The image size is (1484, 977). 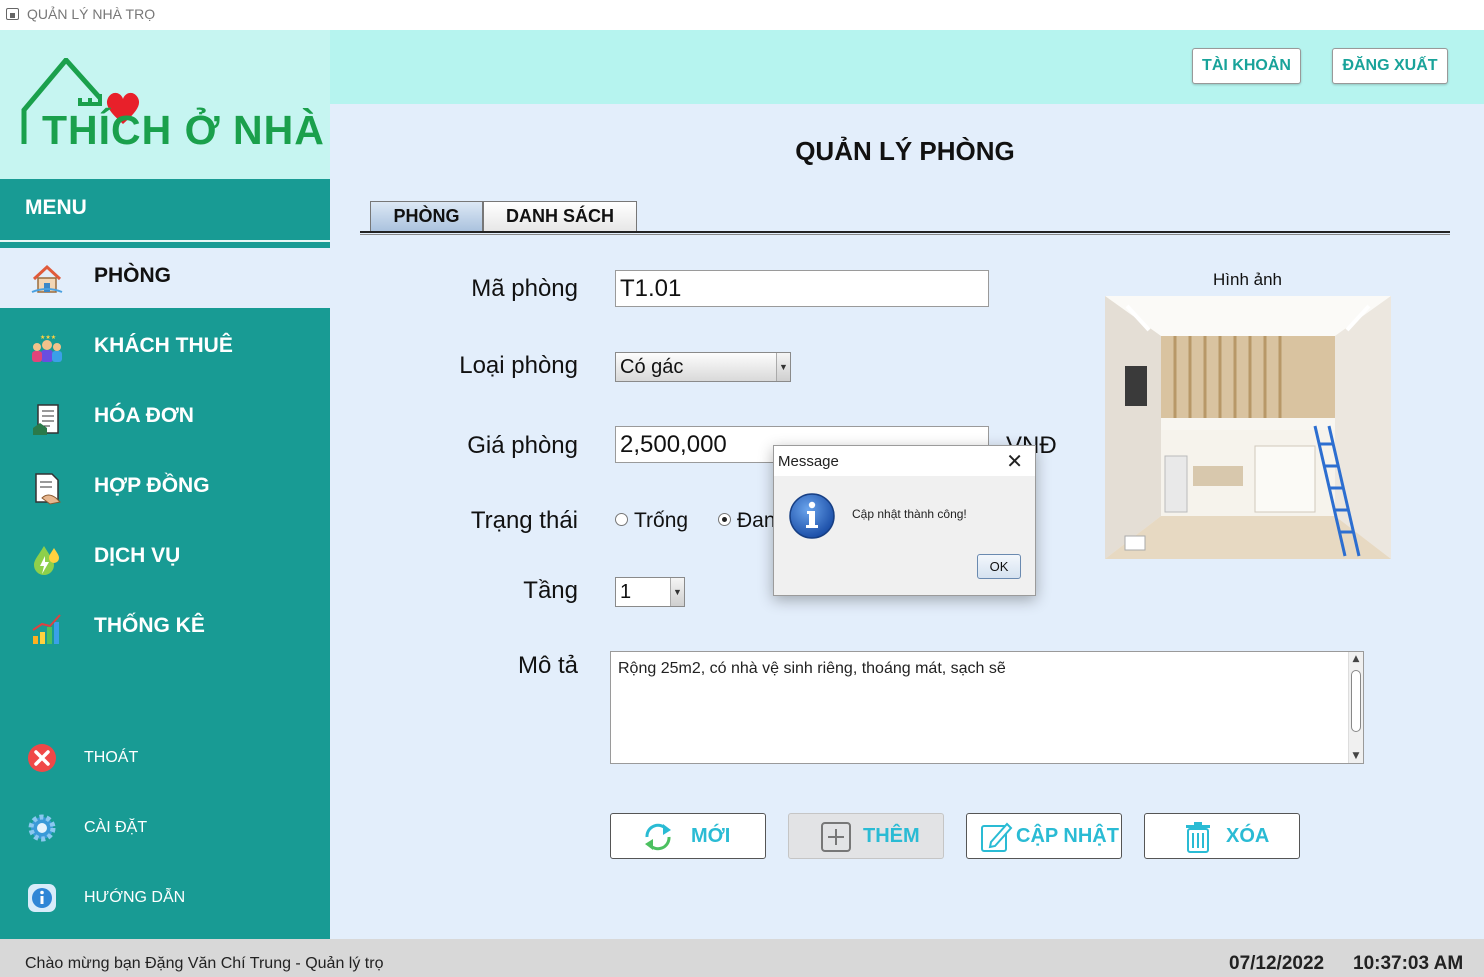 I want to click on window-title-bar: QUẢN LÝ NHÀ TRỌ, so click(x=742, y=15).